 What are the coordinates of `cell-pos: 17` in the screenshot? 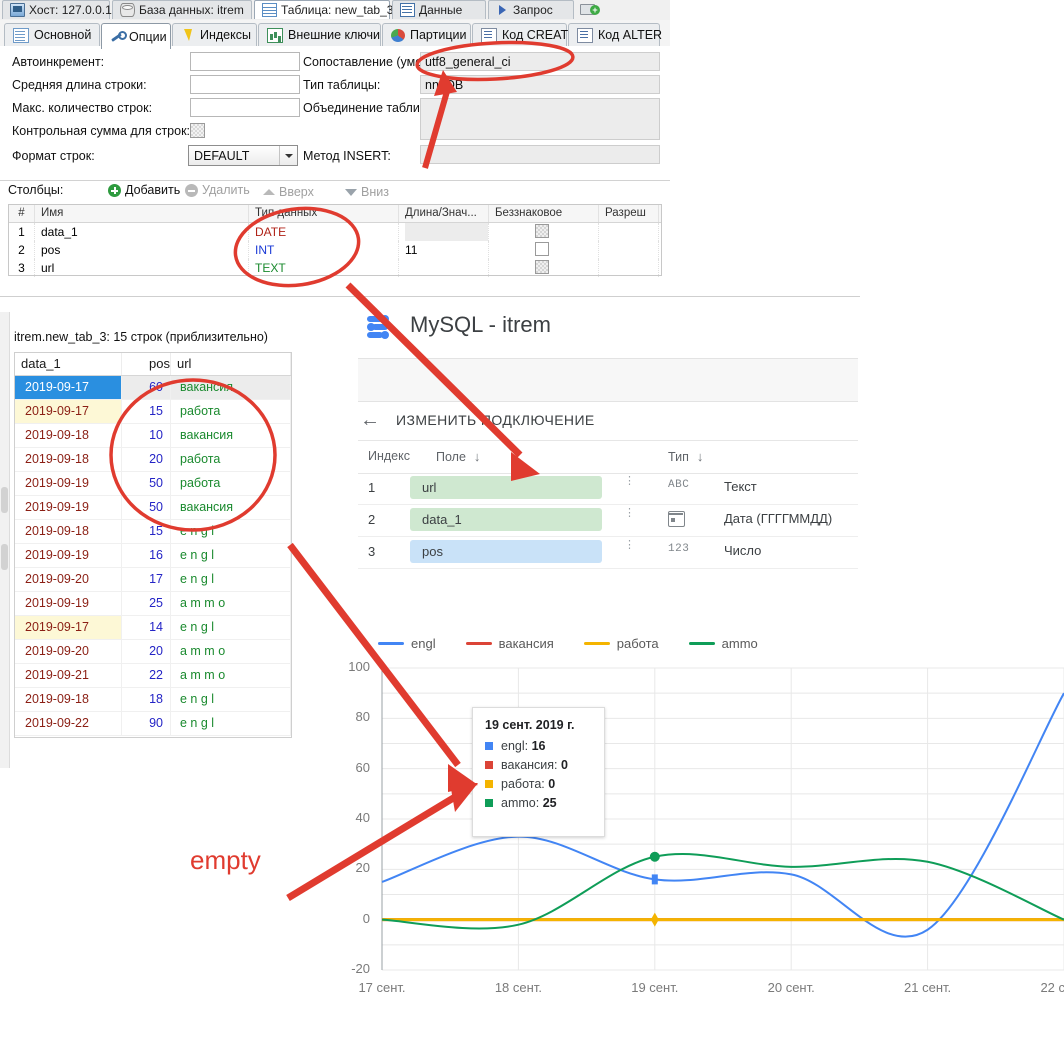 It's located at (146, 579).